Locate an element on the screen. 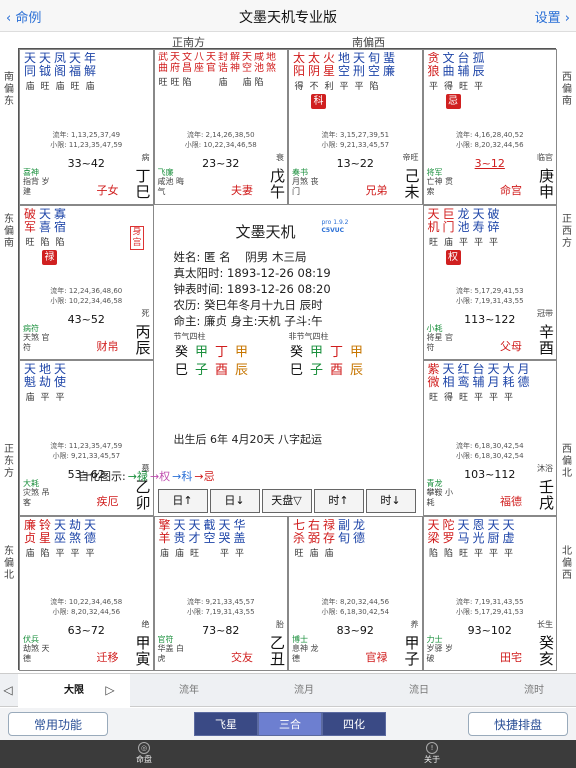  flow-years: 流年: 7,19,31,43,55 小限: 5,17,29,41,53 is located at coordinates (490, 607).